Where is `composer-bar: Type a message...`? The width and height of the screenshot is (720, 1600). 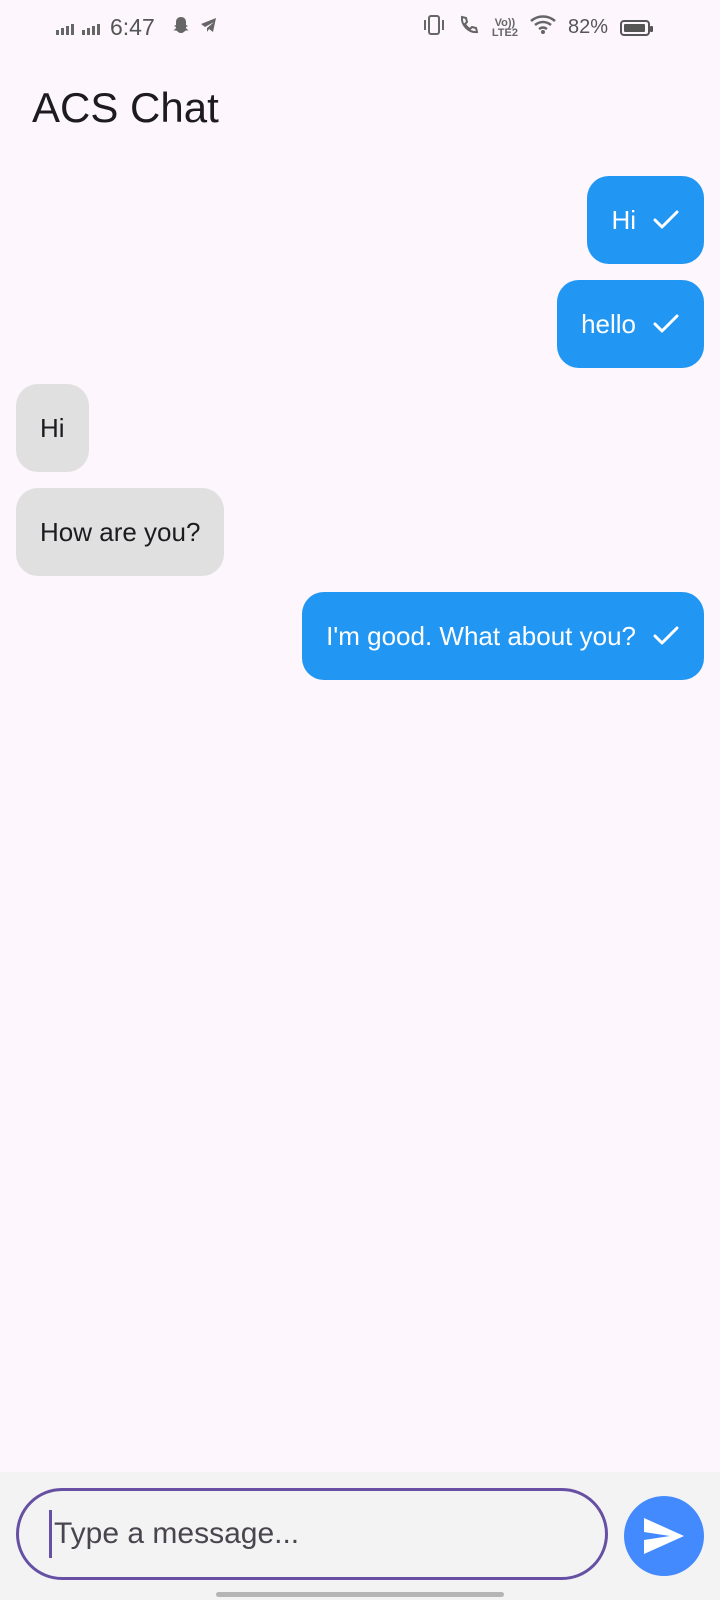 composer-bar: Type a message... is located at coordinates (360, 1536).